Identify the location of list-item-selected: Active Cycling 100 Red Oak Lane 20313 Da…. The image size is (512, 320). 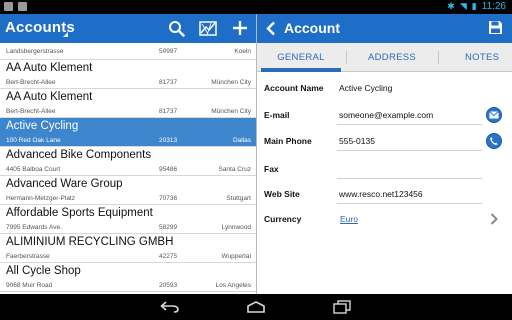
(128, 132).